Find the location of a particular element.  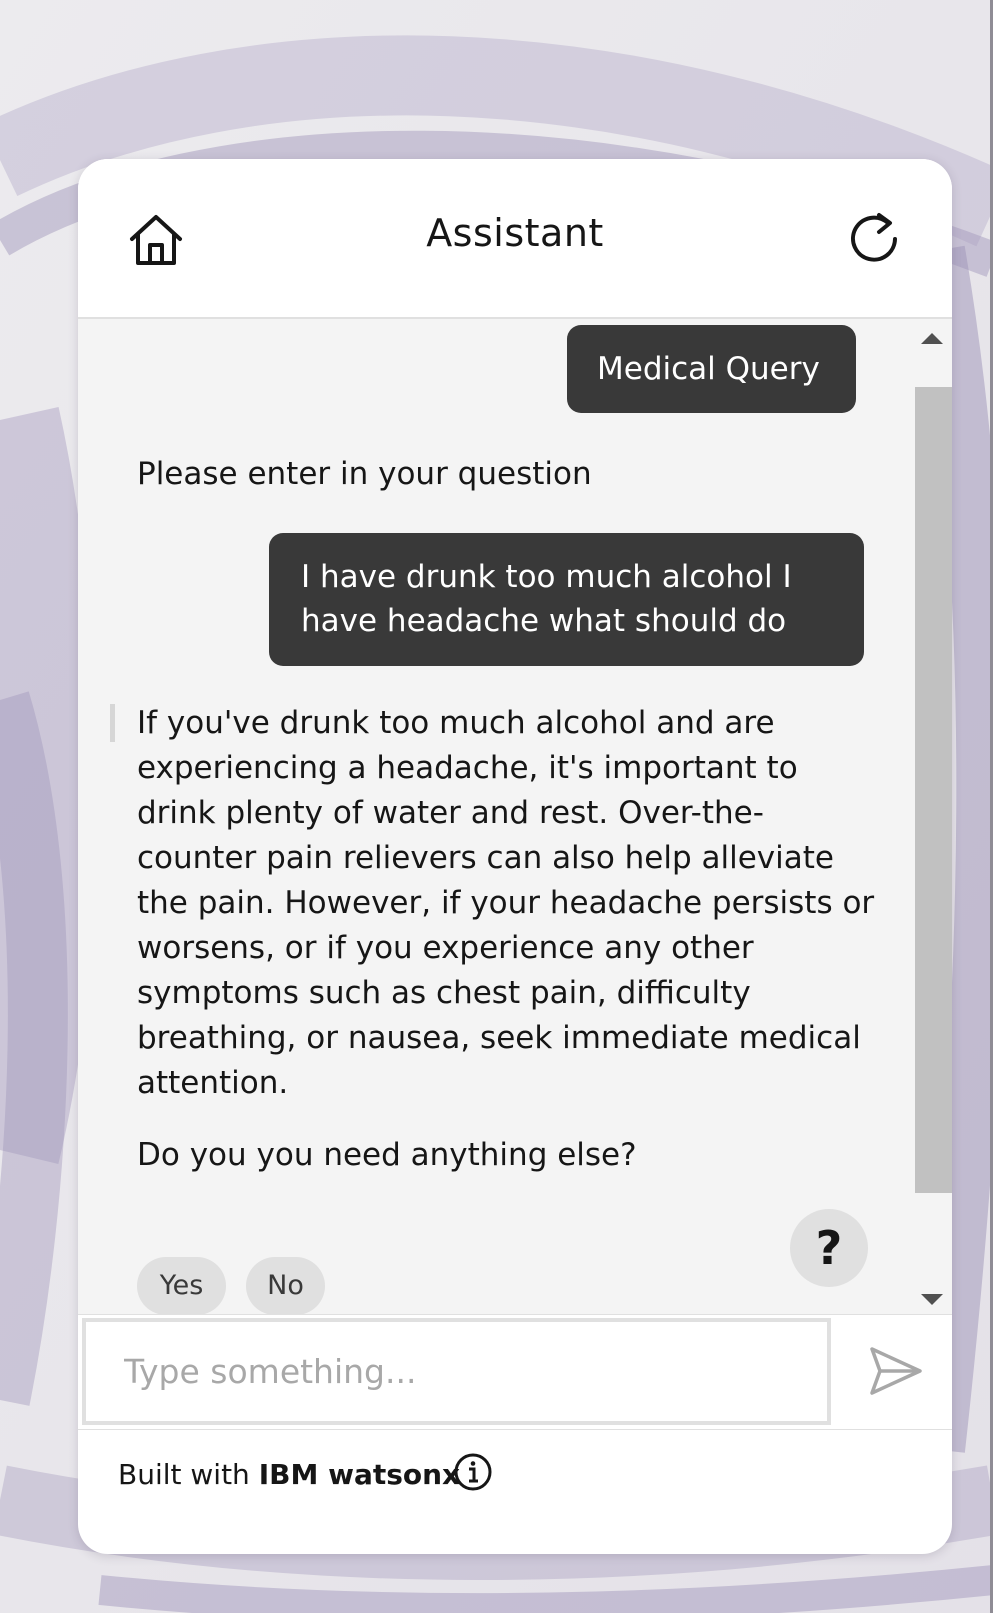

quick-reply-yes: Yes is located at coordinates (181, 1286).